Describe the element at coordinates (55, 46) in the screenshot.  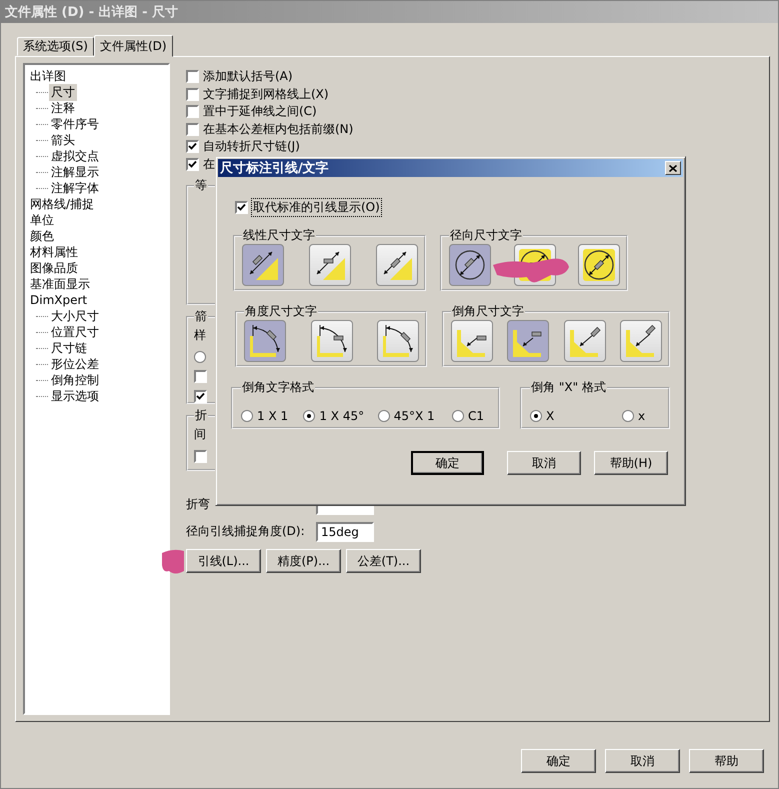
I see `tab: 系统选项(S)` at that location.